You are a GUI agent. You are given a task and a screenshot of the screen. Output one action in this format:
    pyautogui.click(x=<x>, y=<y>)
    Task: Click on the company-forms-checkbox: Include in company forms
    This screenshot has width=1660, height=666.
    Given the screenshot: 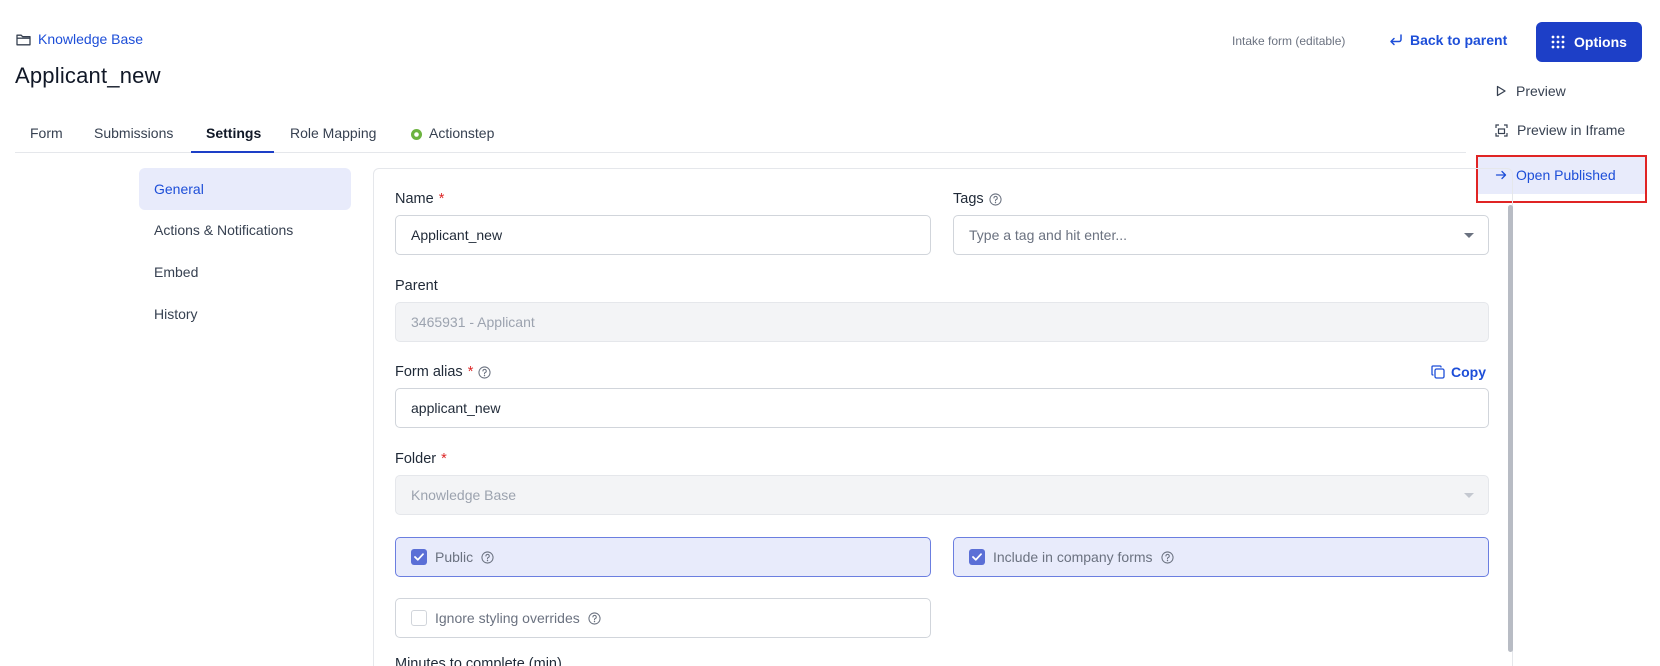 What is the action you would take?
    pyautogui.click(x=1221, y=557)
    